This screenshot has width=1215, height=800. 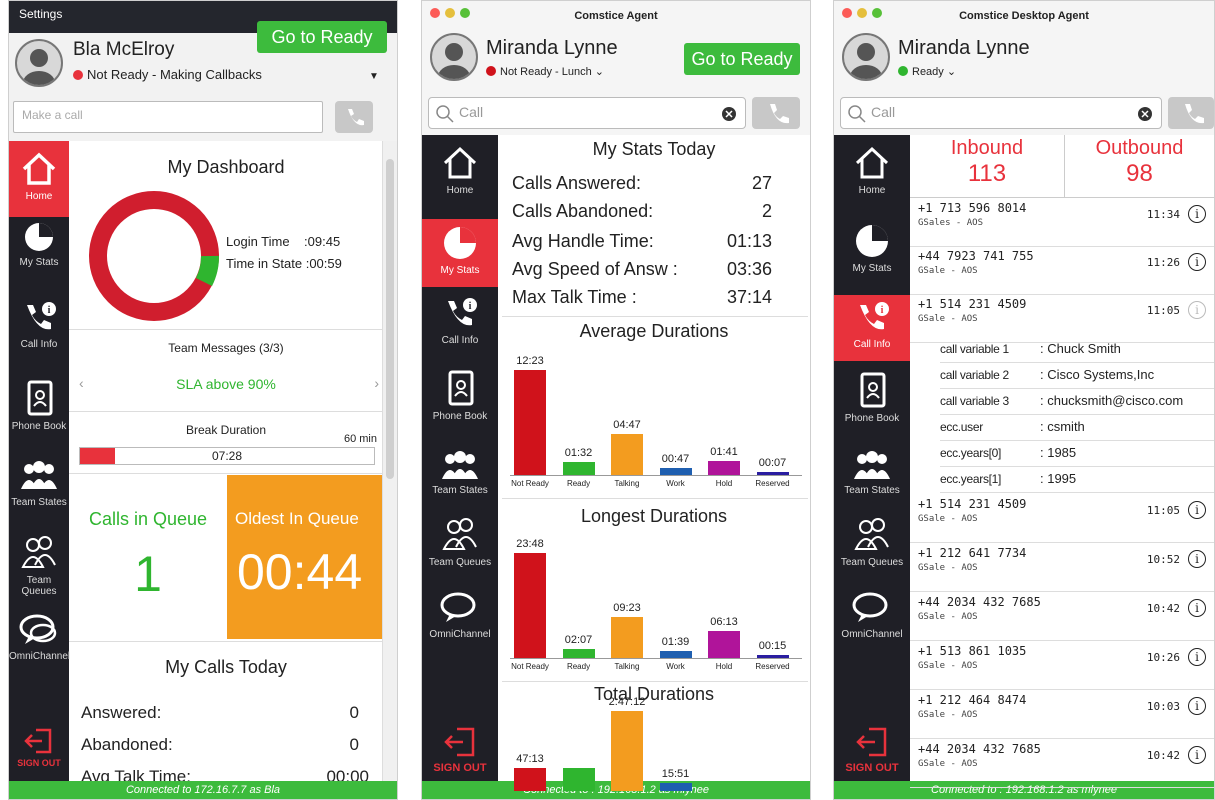 What do you see at coordinates (174, 74) in the screenshot?
I see `status-text: Not Ready - Making Callbacks` at bounding box center [174, 74].